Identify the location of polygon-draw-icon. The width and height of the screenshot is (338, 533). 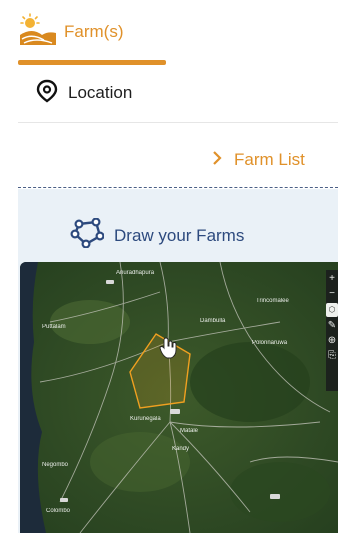
(87, 235).